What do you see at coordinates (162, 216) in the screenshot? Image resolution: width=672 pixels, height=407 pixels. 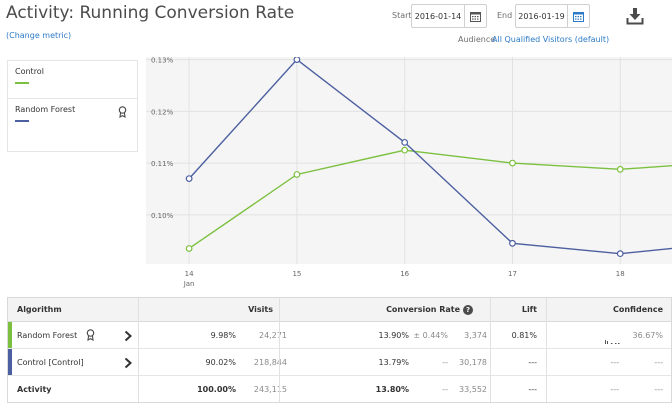 I see `y-tick-label: 0.10%` at bounding box center [162, 216].